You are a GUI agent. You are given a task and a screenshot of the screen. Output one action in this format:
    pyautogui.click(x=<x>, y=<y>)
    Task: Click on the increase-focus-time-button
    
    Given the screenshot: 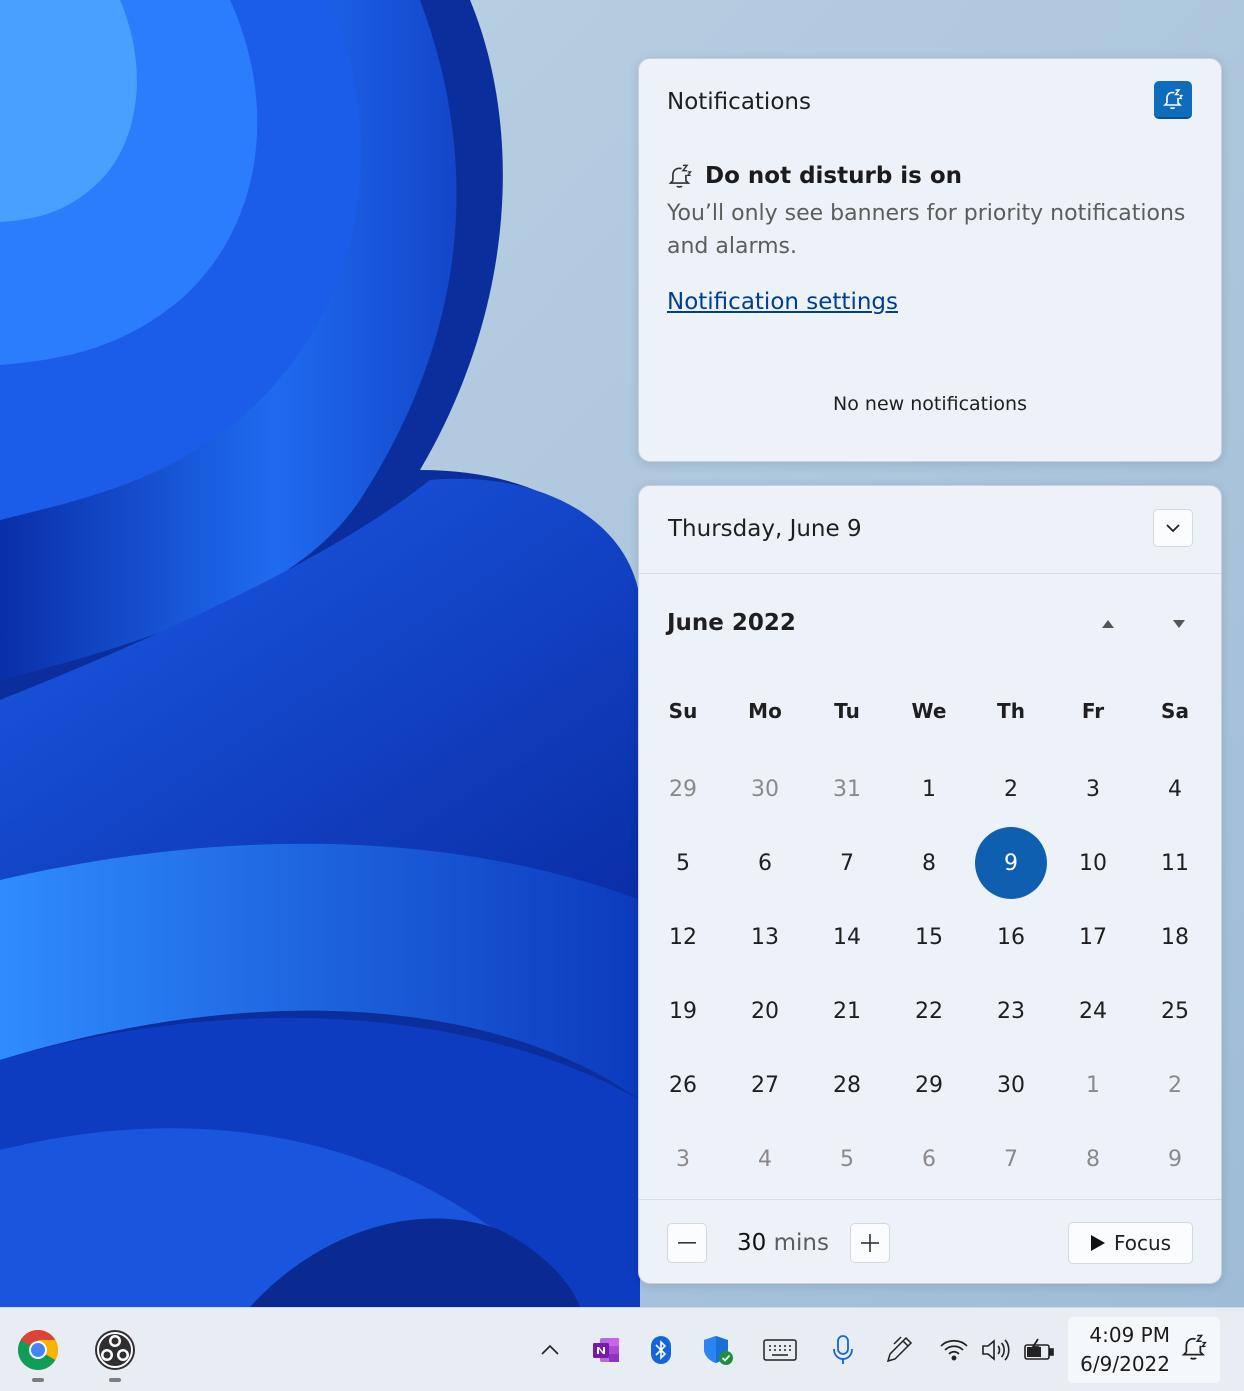 What is the action you would take?
    pyautogui.click(x=870, y=1243)
    